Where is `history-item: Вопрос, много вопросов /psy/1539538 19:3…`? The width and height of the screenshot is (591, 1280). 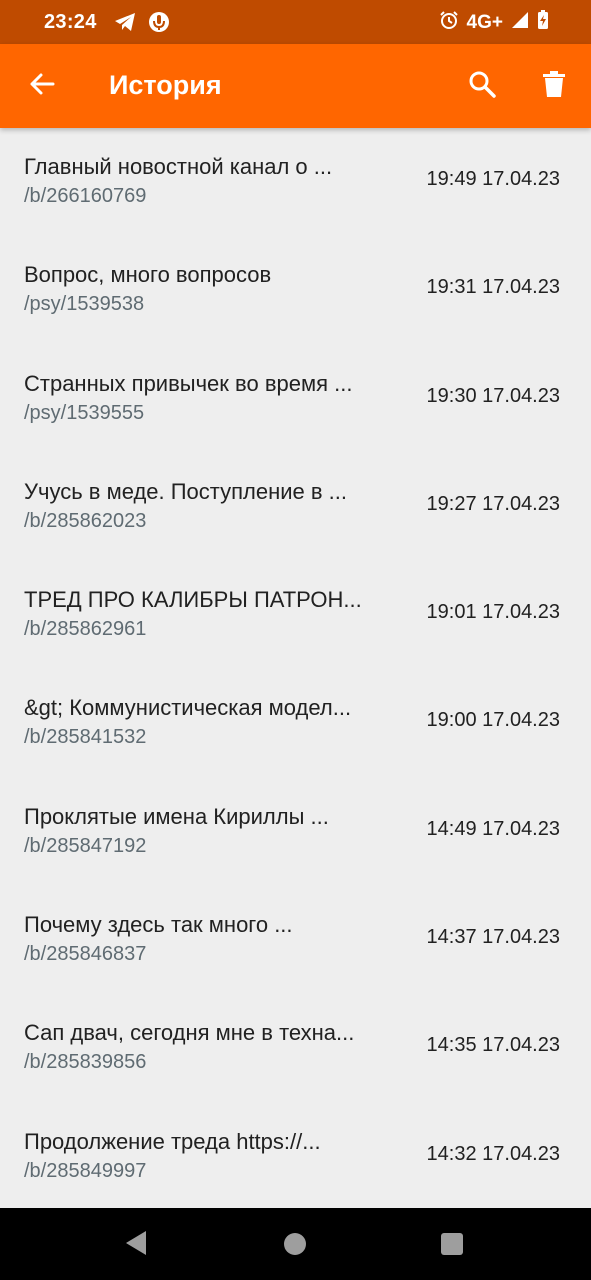
history-item: Вопрос, много вопросов /psy/1539538 19:3… is located at coordinates (295, 290).